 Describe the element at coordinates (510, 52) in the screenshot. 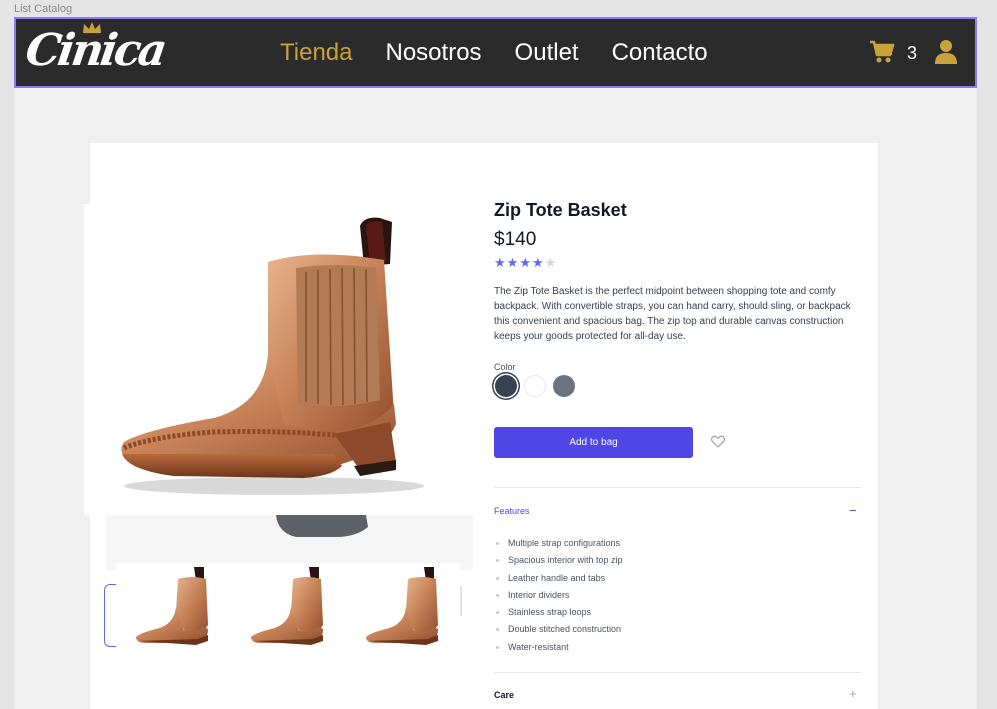

I see `nav-links: Tienda Nosotros Outlet Contacto` at that location.